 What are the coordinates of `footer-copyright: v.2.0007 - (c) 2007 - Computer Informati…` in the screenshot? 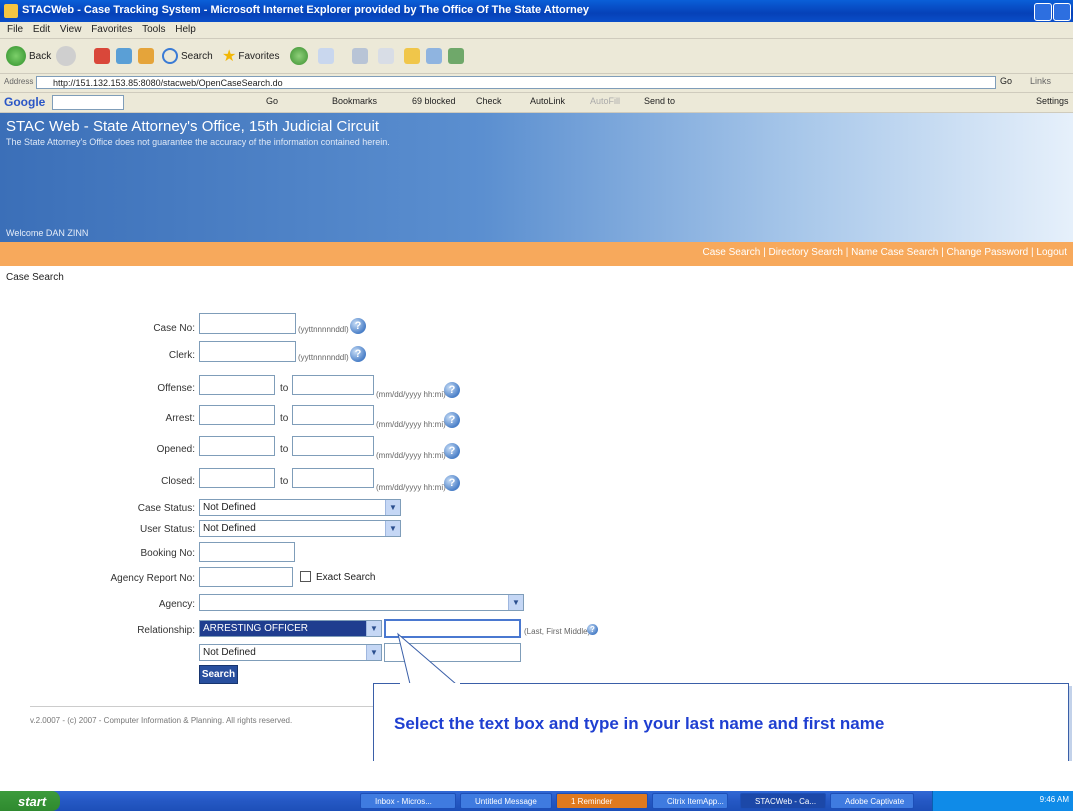 It's located at (161, 720).